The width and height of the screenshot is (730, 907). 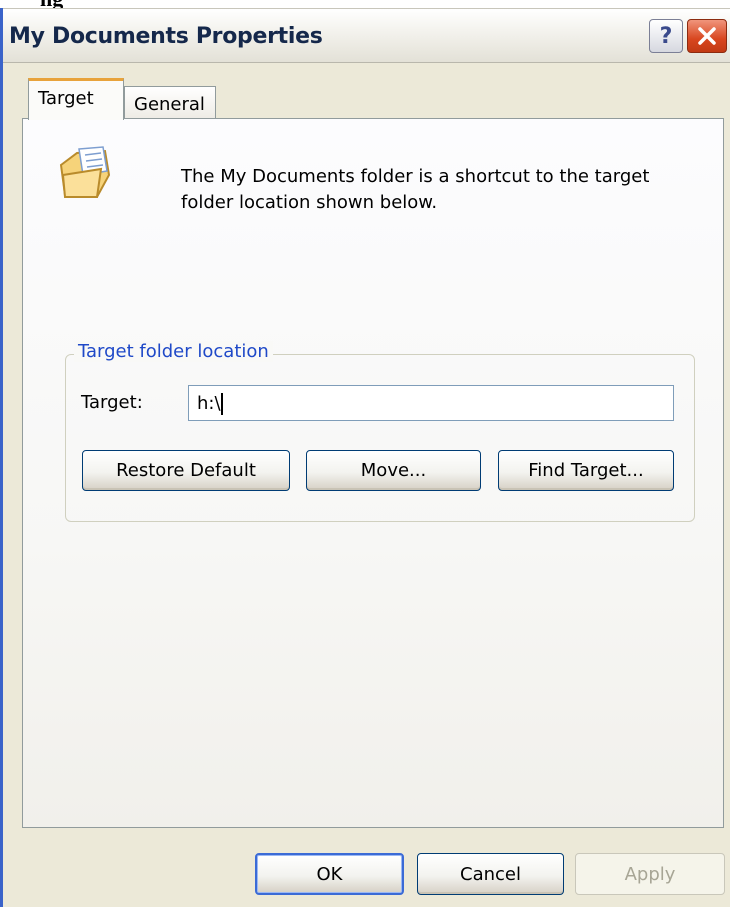 What do you see at coordinates (85, 172) in the screenshot?
I see `my-documents-folder-icon` at bounding box center [85, 172].